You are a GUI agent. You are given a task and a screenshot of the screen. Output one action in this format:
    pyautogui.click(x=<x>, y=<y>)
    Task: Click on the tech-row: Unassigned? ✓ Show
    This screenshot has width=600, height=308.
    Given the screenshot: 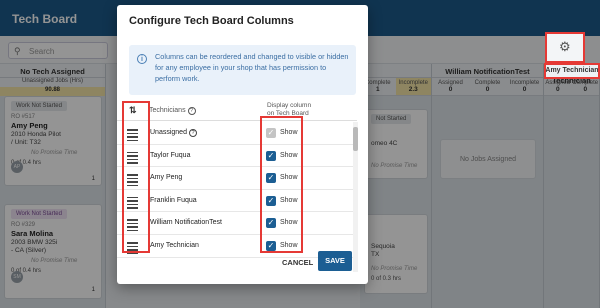 What is the action you would take?
    pyautogui.click(x=237, y=133)
    